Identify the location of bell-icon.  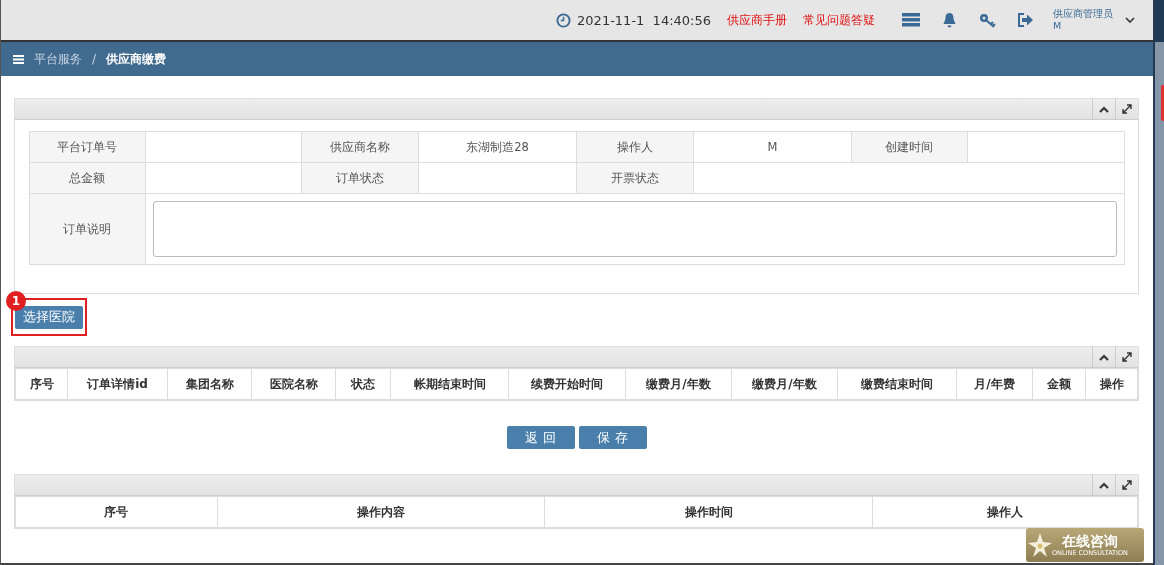
(949, 20).